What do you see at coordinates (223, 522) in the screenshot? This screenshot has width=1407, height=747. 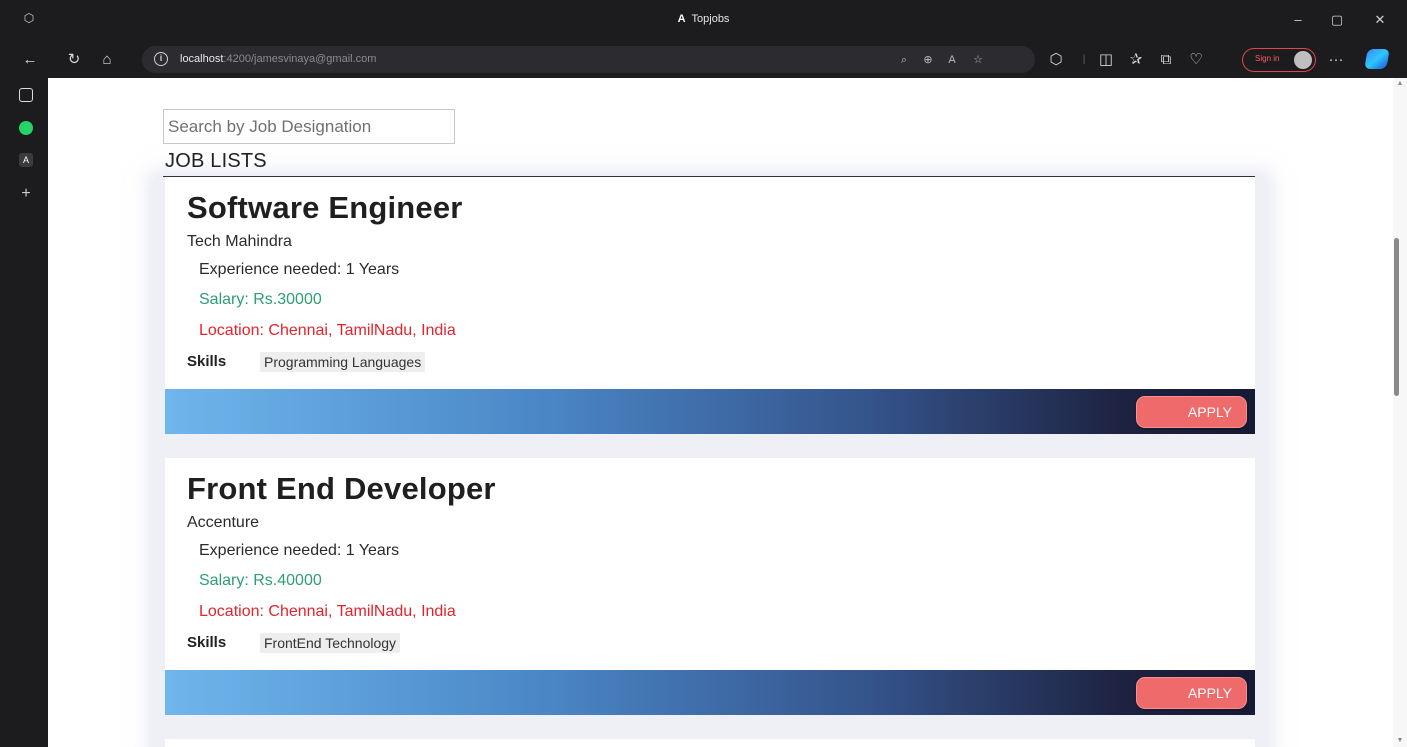 I see `company-name: Accenture` at bounding box center [223, 522].